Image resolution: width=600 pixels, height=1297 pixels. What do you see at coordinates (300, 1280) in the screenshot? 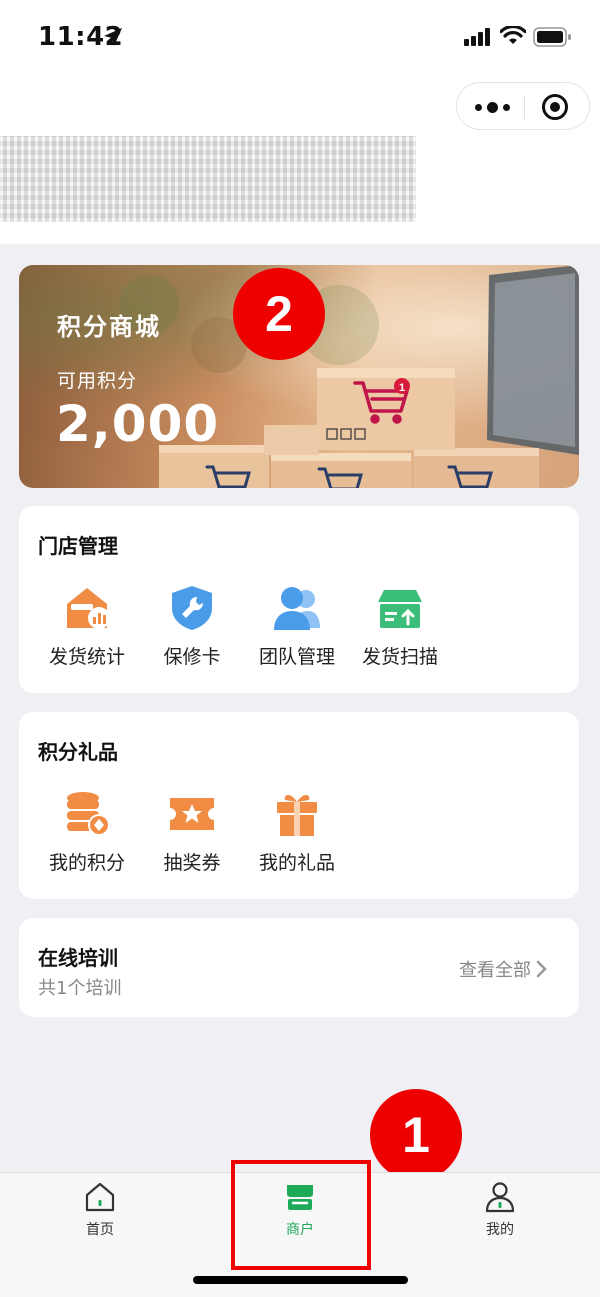
I see `home-indicator` at bounding box center [300, 1280].